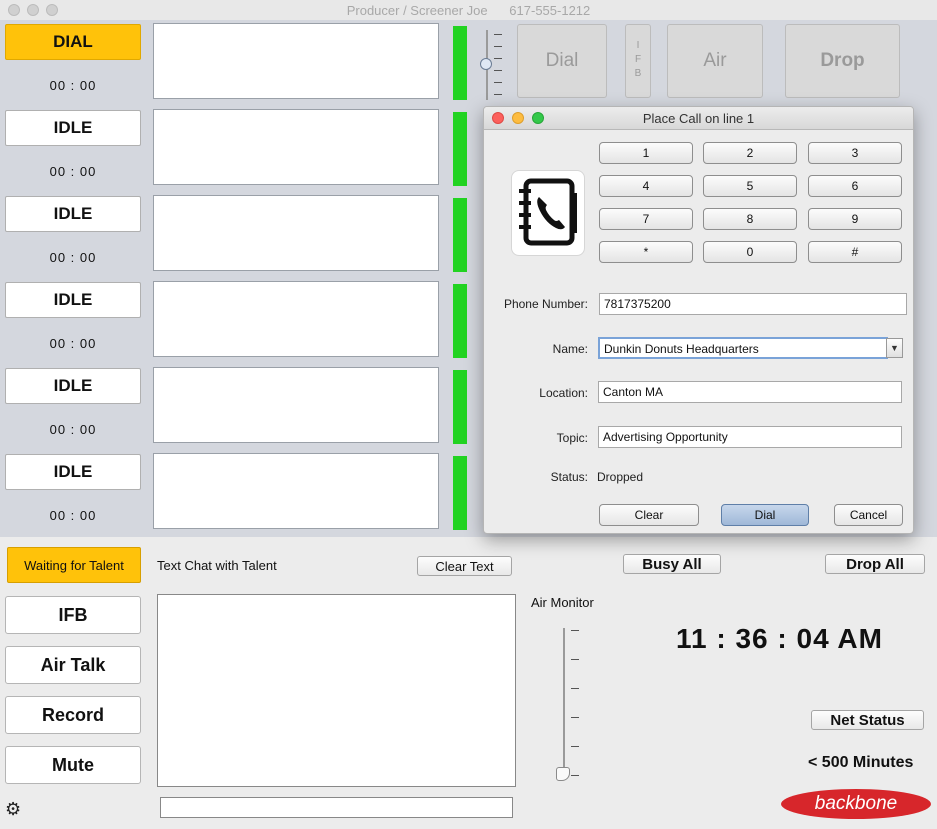  I want to click on line-6-info-box, so click(296, 491).